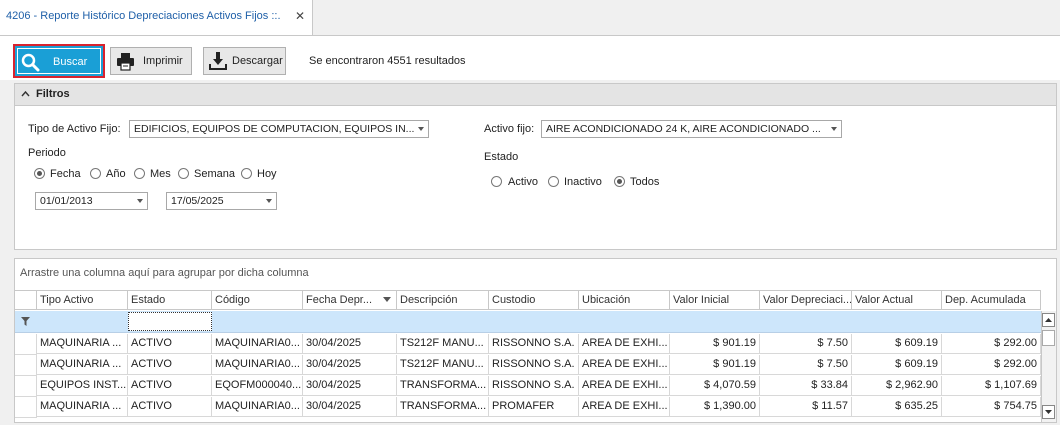 This screenshot has height=425, width=1060. What do you see at coordinates (553, 181) in the screenshot?
I see `radio-inactivo` at bounding box center [553, 181].